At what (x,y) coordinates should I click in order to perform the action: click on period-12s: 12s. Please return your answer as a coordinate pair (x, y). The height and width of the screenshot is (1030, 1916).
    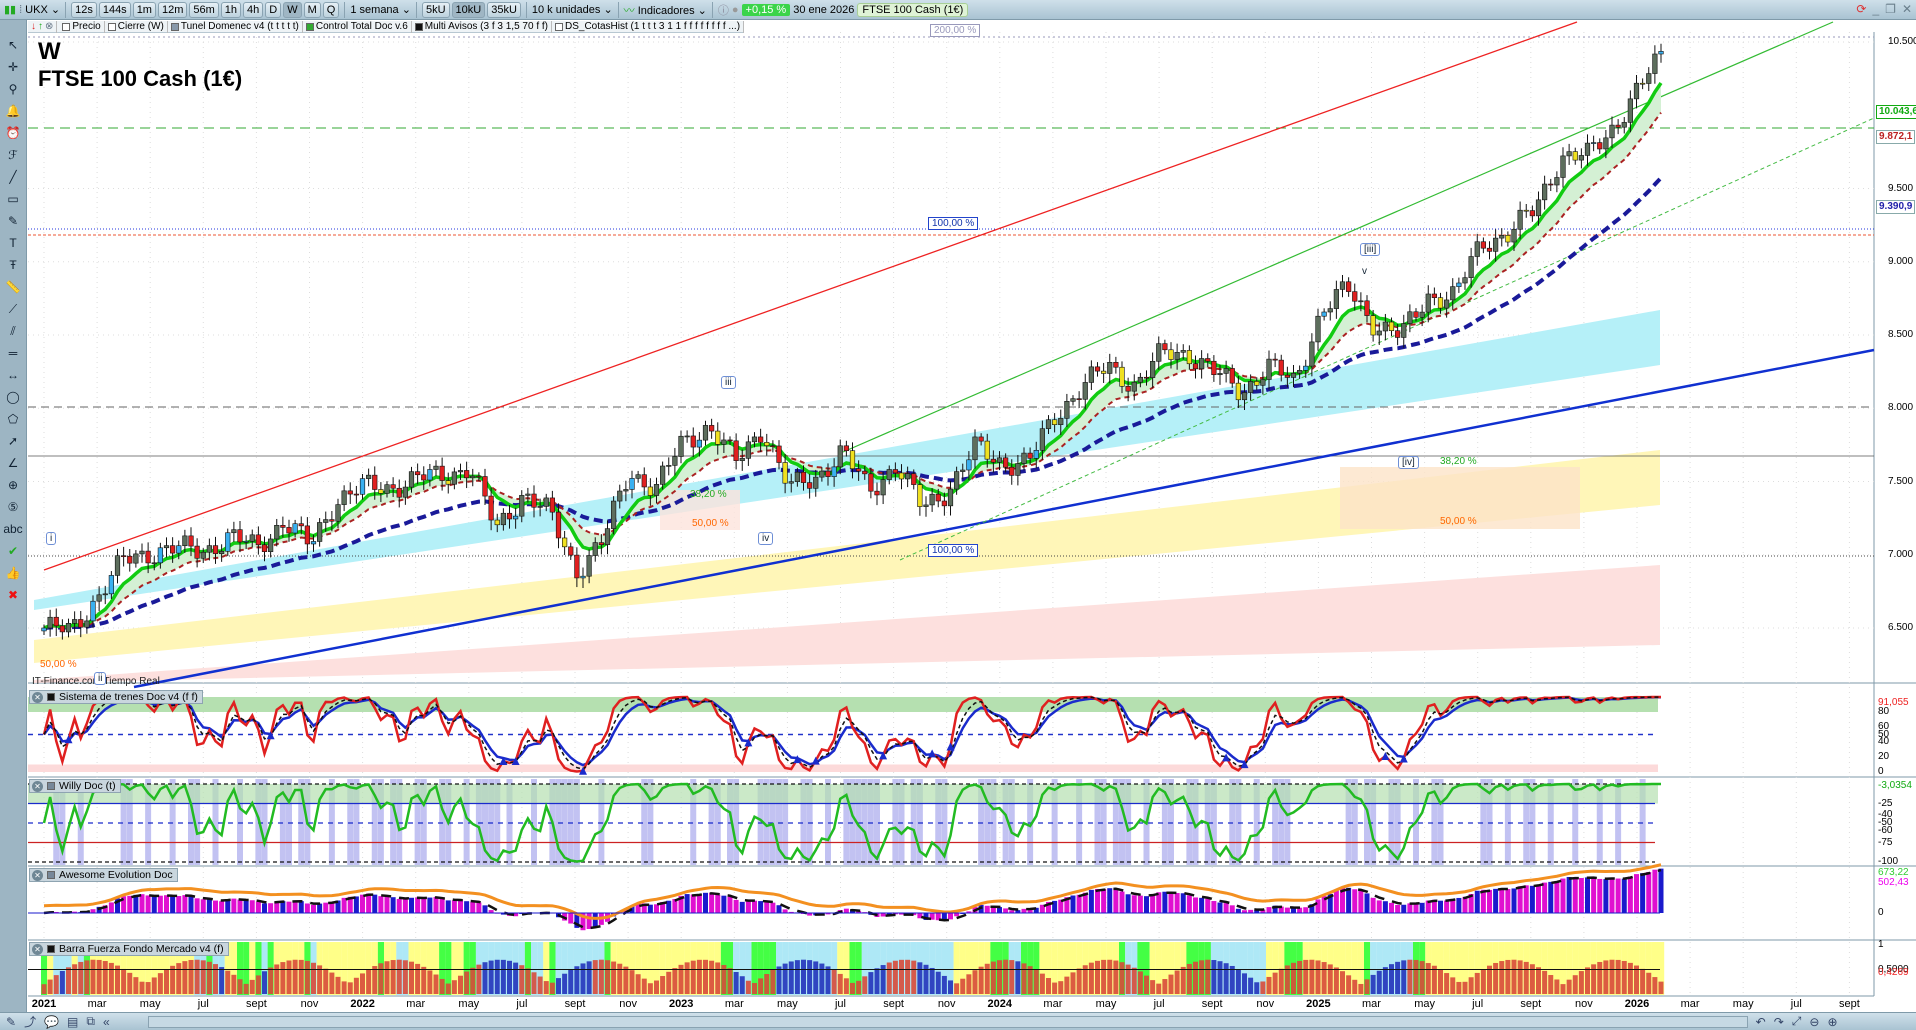
    Looking at the image, I should click on (84, 9).